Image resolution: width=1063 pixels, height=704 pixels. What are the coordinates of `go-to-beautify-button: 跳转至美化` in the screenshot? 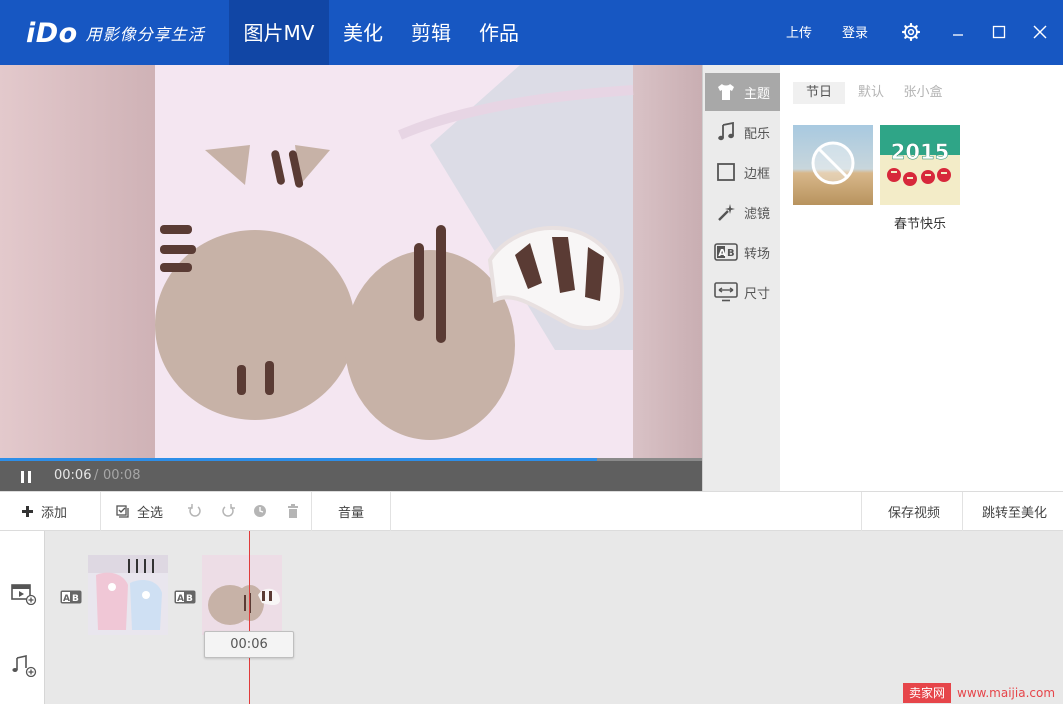 It's located at (1014, 511).